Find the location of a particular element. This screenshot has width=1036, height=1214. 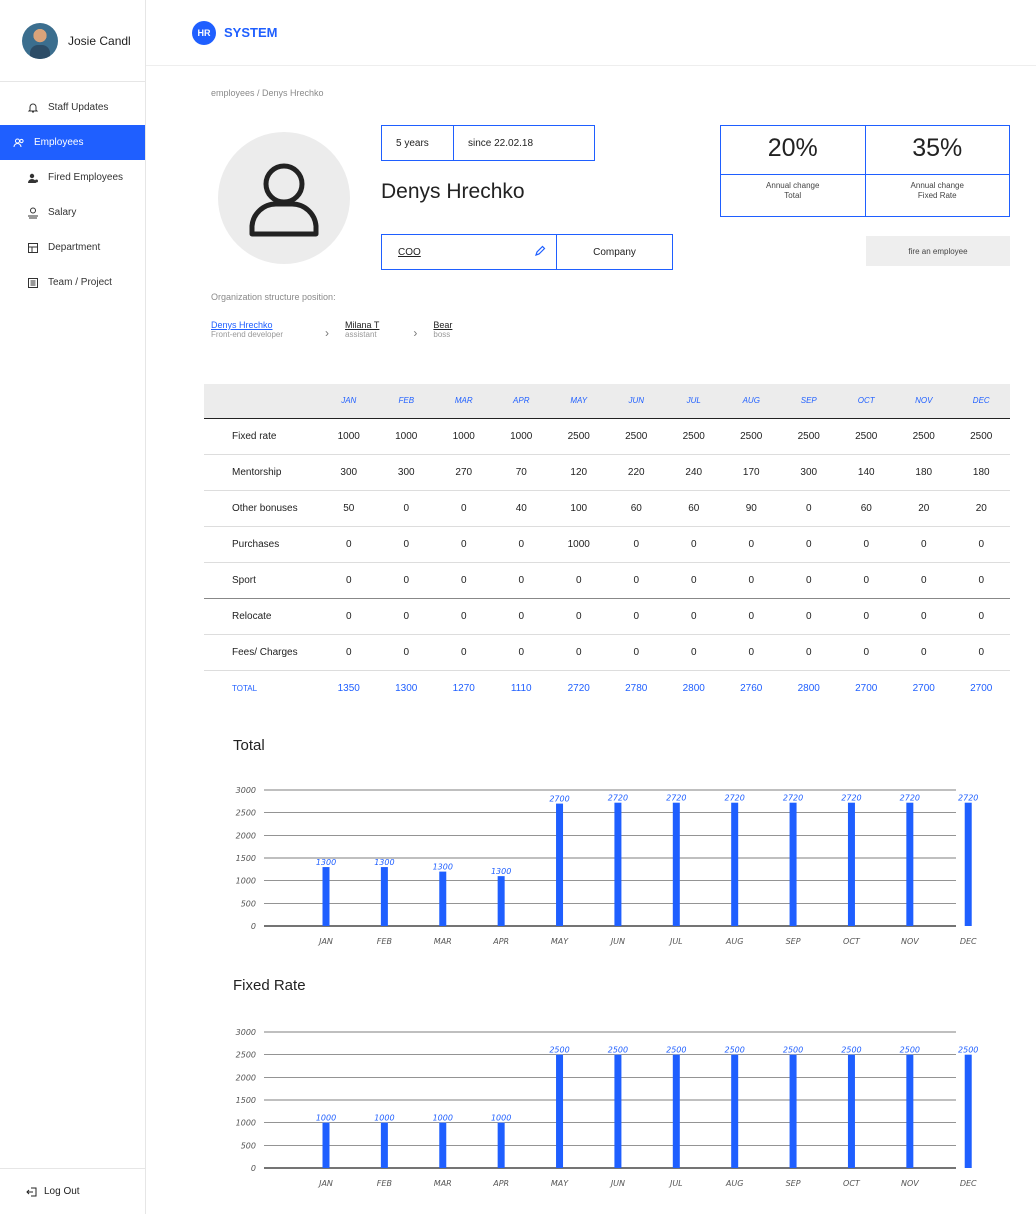

money-icon is located at coordinates (33, 213).